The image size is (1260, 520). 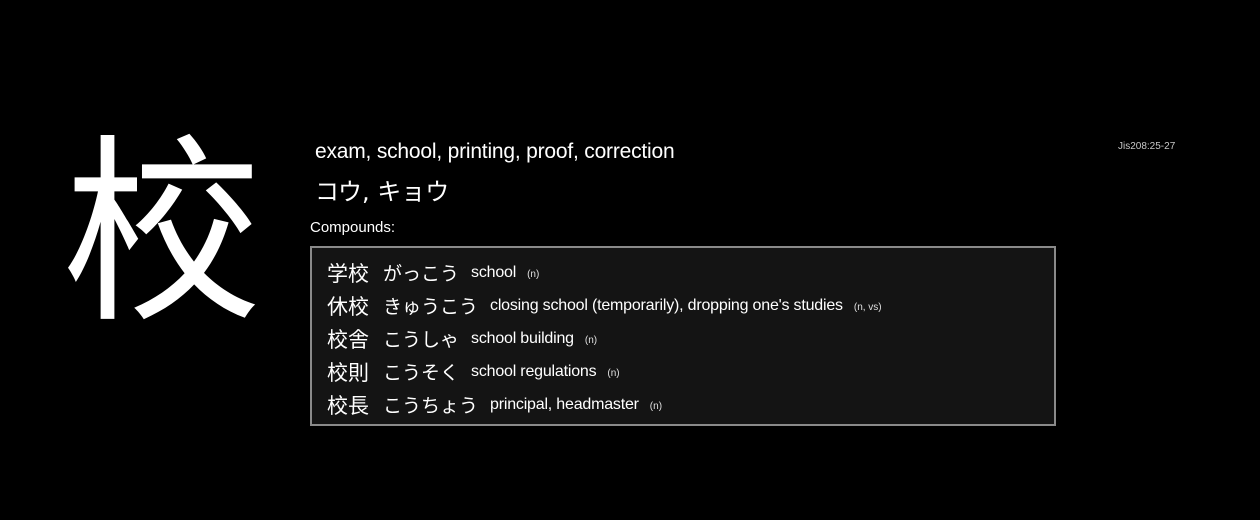 What do you see at coordinates (431, 406) in the screenshot?
I see `compound-reading: こうちょう` at bounding box center [431, 406].